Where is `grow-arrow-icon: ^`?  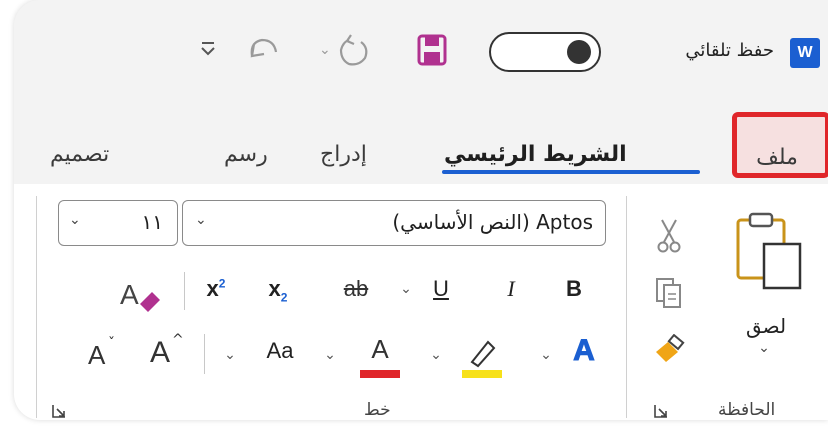 grow-arrow-icon: ^ is located at coordinates (178, 340).